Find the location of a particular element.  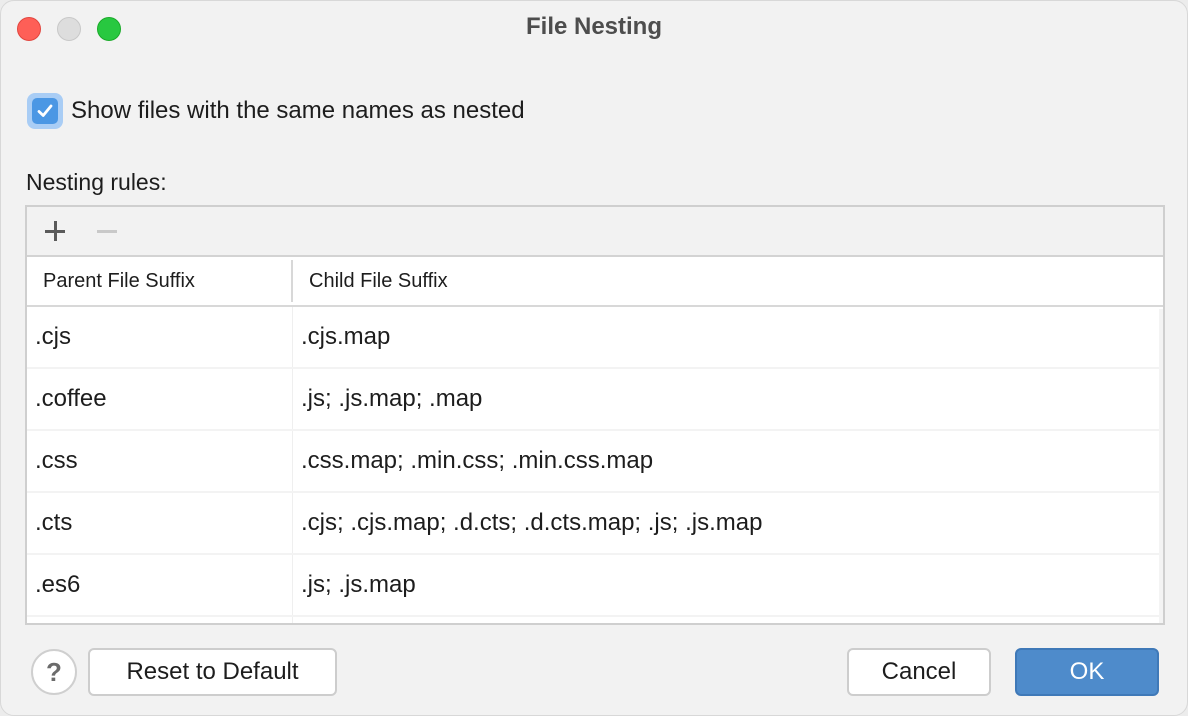

table-row: .es6 .js; .js.map is located at coordinates (593, 586).